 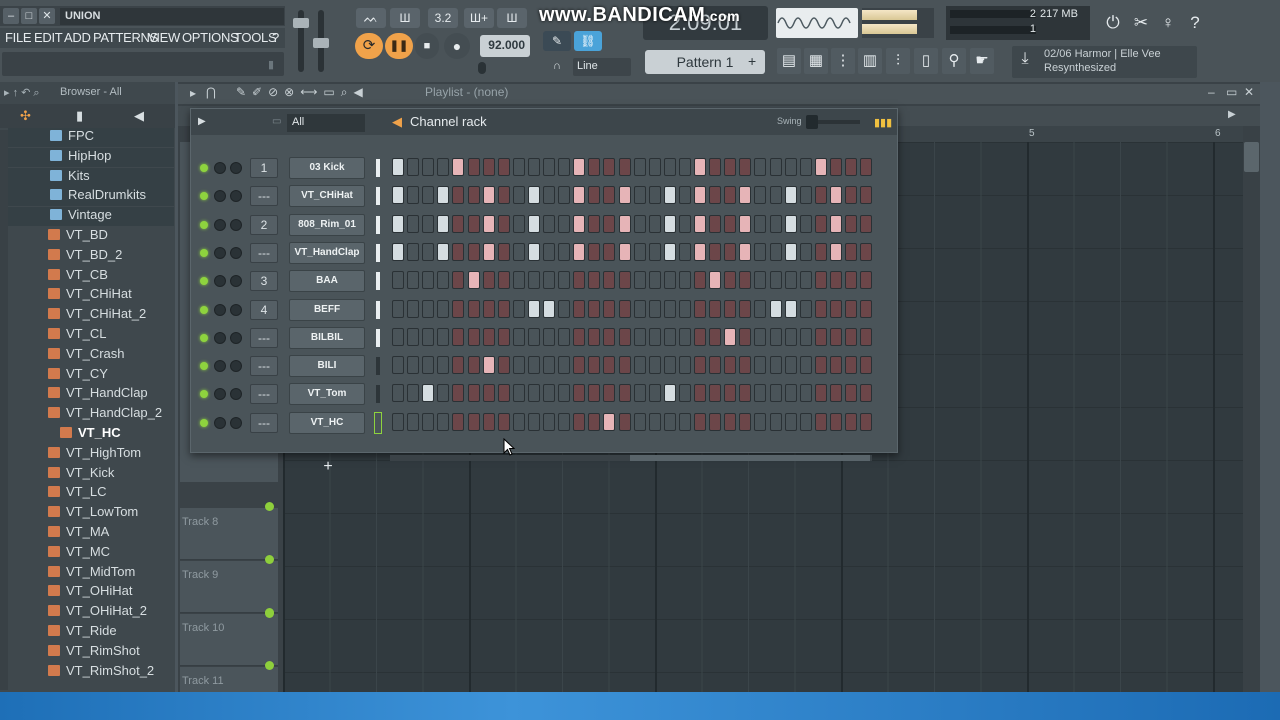 I want to click on channel-select-indicator, so click(x=378, y=168).